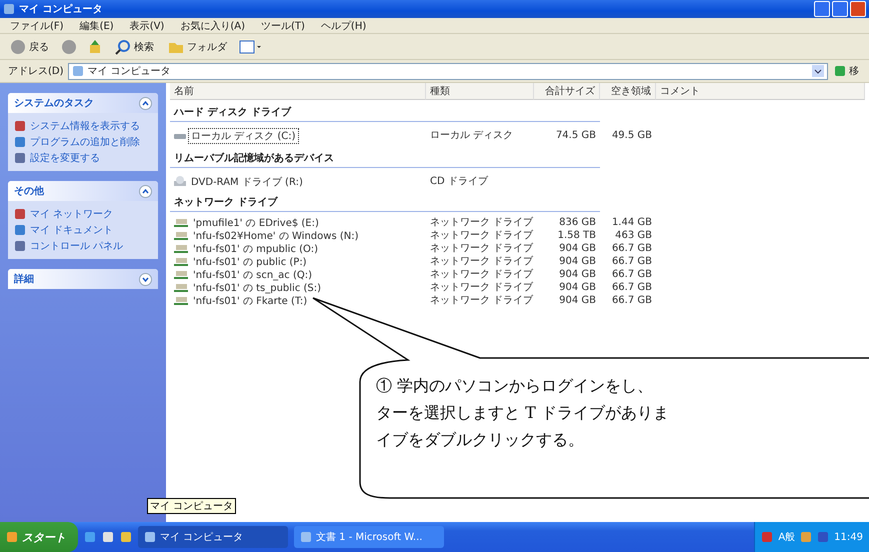 This screenshot has height=552, width=869. What do you see at coordinates (83, 142) in the screenshot?
I see `task-link: プログラムの追加と削除` at bounding box center [83, 142].